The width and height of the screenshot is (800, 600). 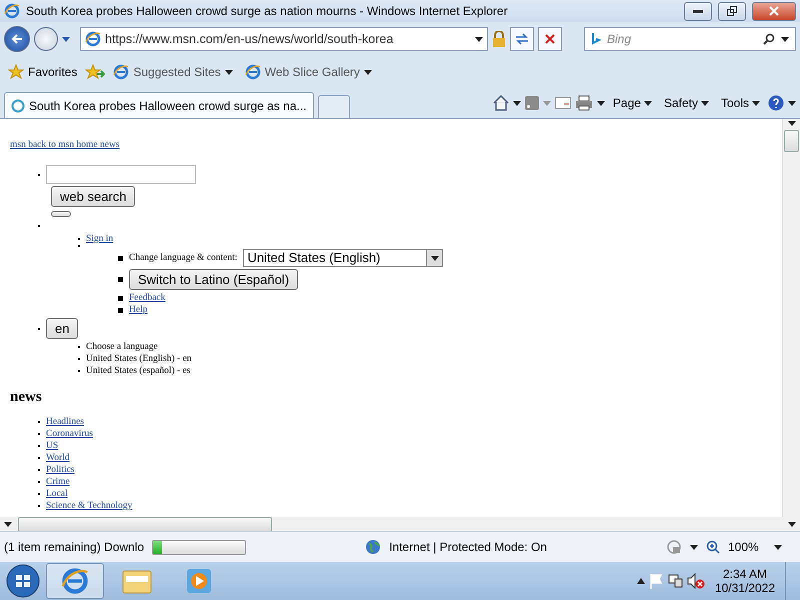 What do you see at coordinates (740, 103) in the screenshot?
I see `command-menu: Tools` at bounding box center [740, 103].